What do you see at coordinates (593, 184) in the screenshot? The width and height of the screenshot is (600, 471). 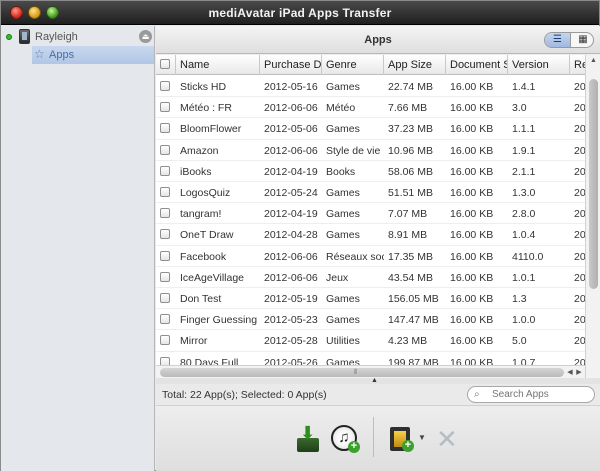 I see `vertical-scroll-thumb` at bounding box center [593, 184].